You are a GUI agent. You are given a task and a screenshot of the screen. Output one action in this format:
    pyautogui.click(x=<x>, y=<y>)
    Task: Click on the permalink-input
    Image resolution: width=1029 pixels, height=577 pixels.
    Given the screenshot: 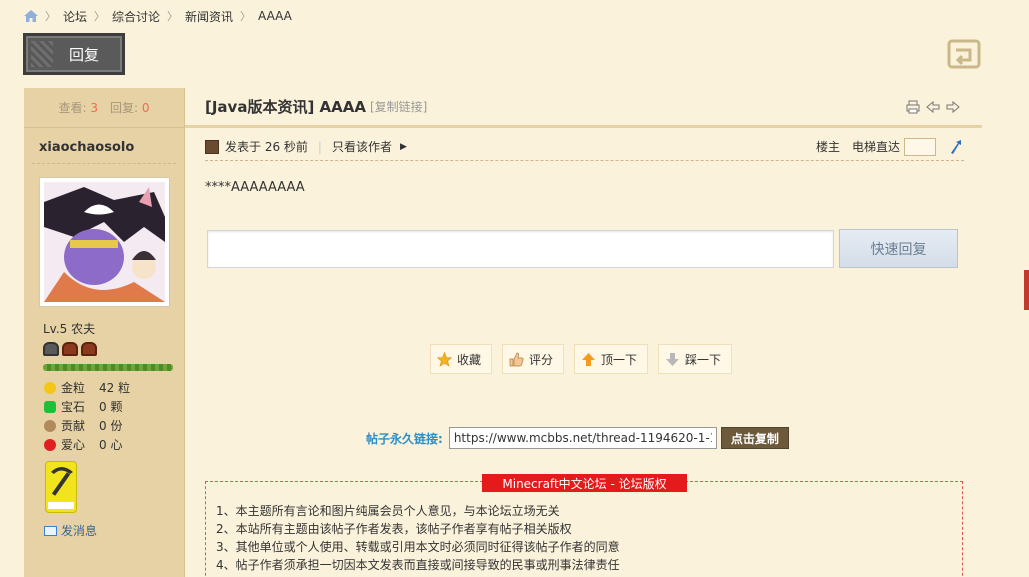 What is the action you would take?
    pyautogui.click(x=582, y=438)
    